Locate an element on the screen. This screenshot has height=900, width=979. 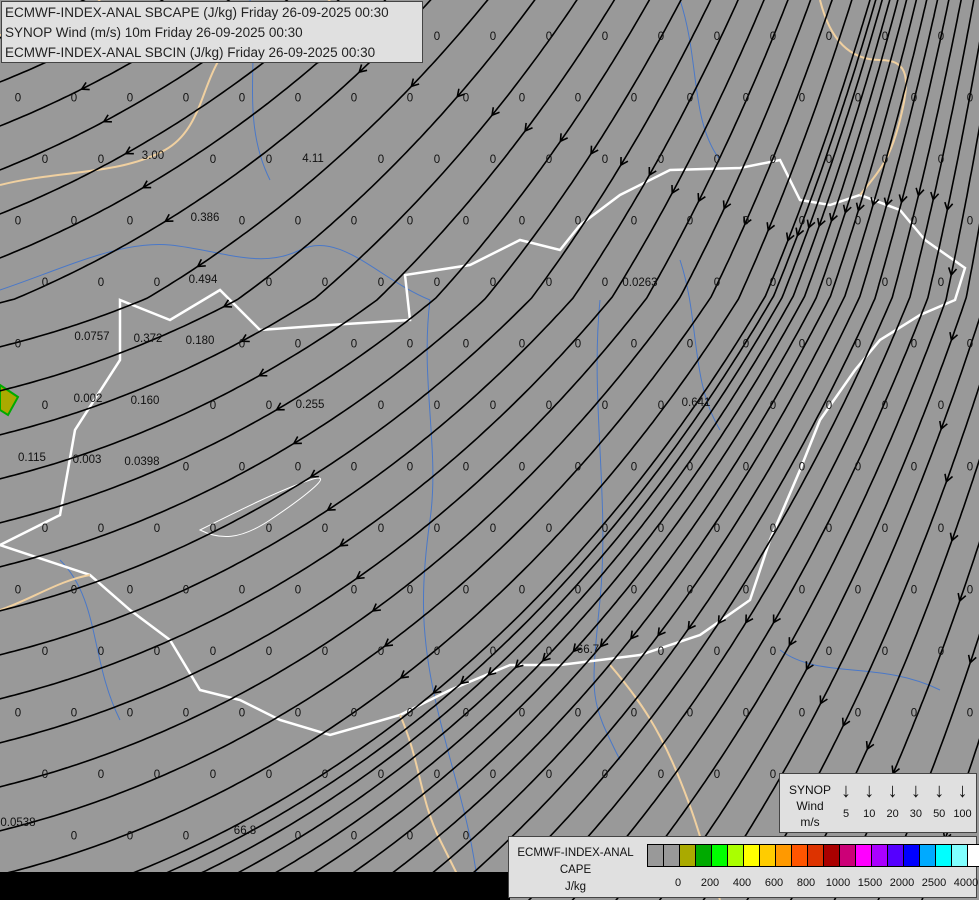
cape-value-label: 0.0398 is located at coordinates (141, 462).